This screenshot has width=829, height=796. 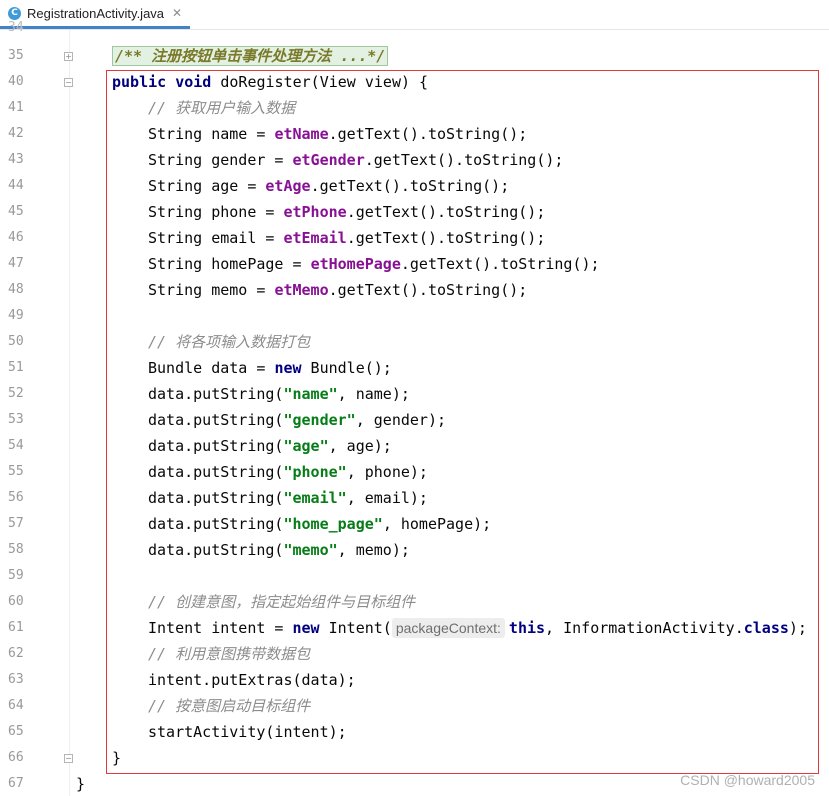 What do you see at coordinates (288, 498) in the screenshot?
I see `code-line-56: data.putString("email", email);` at bounding box center [288, 498].